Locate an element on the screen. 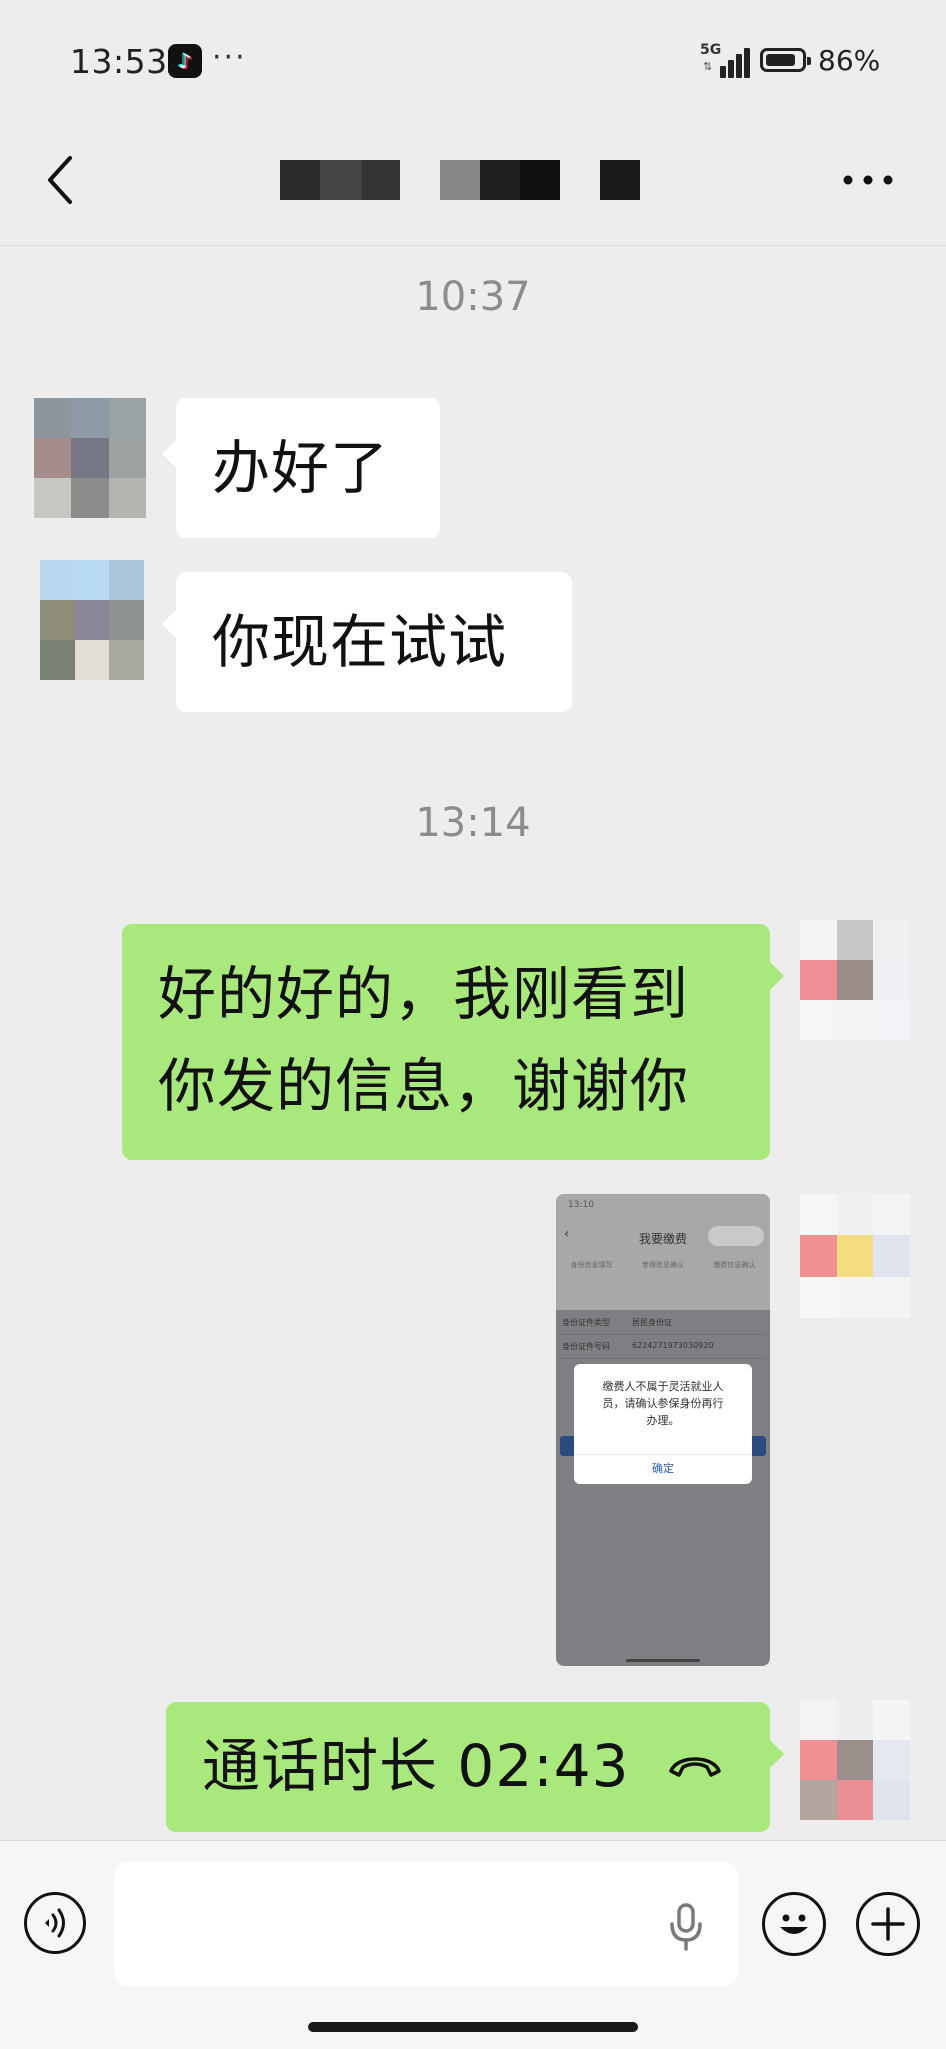 Image resolution: width=946 pixels, height=2049 pixels. home-indicator is located at coordinates (473, 2027).